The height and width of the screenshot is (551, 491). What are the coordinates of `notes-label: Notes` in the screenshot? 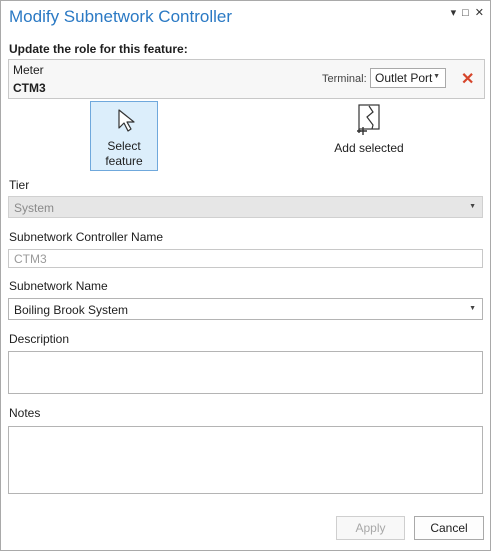 It's located at (25, 413).